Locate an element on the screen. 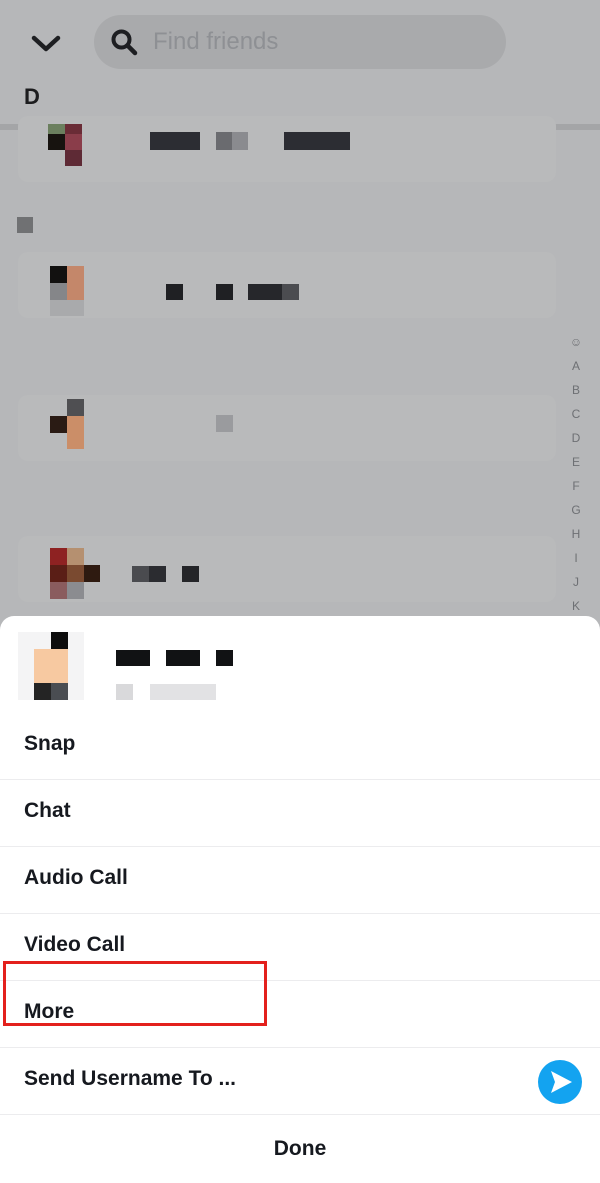 This screenshot has height=1183, width=600. search-icon is located at coordinates (124, 42).